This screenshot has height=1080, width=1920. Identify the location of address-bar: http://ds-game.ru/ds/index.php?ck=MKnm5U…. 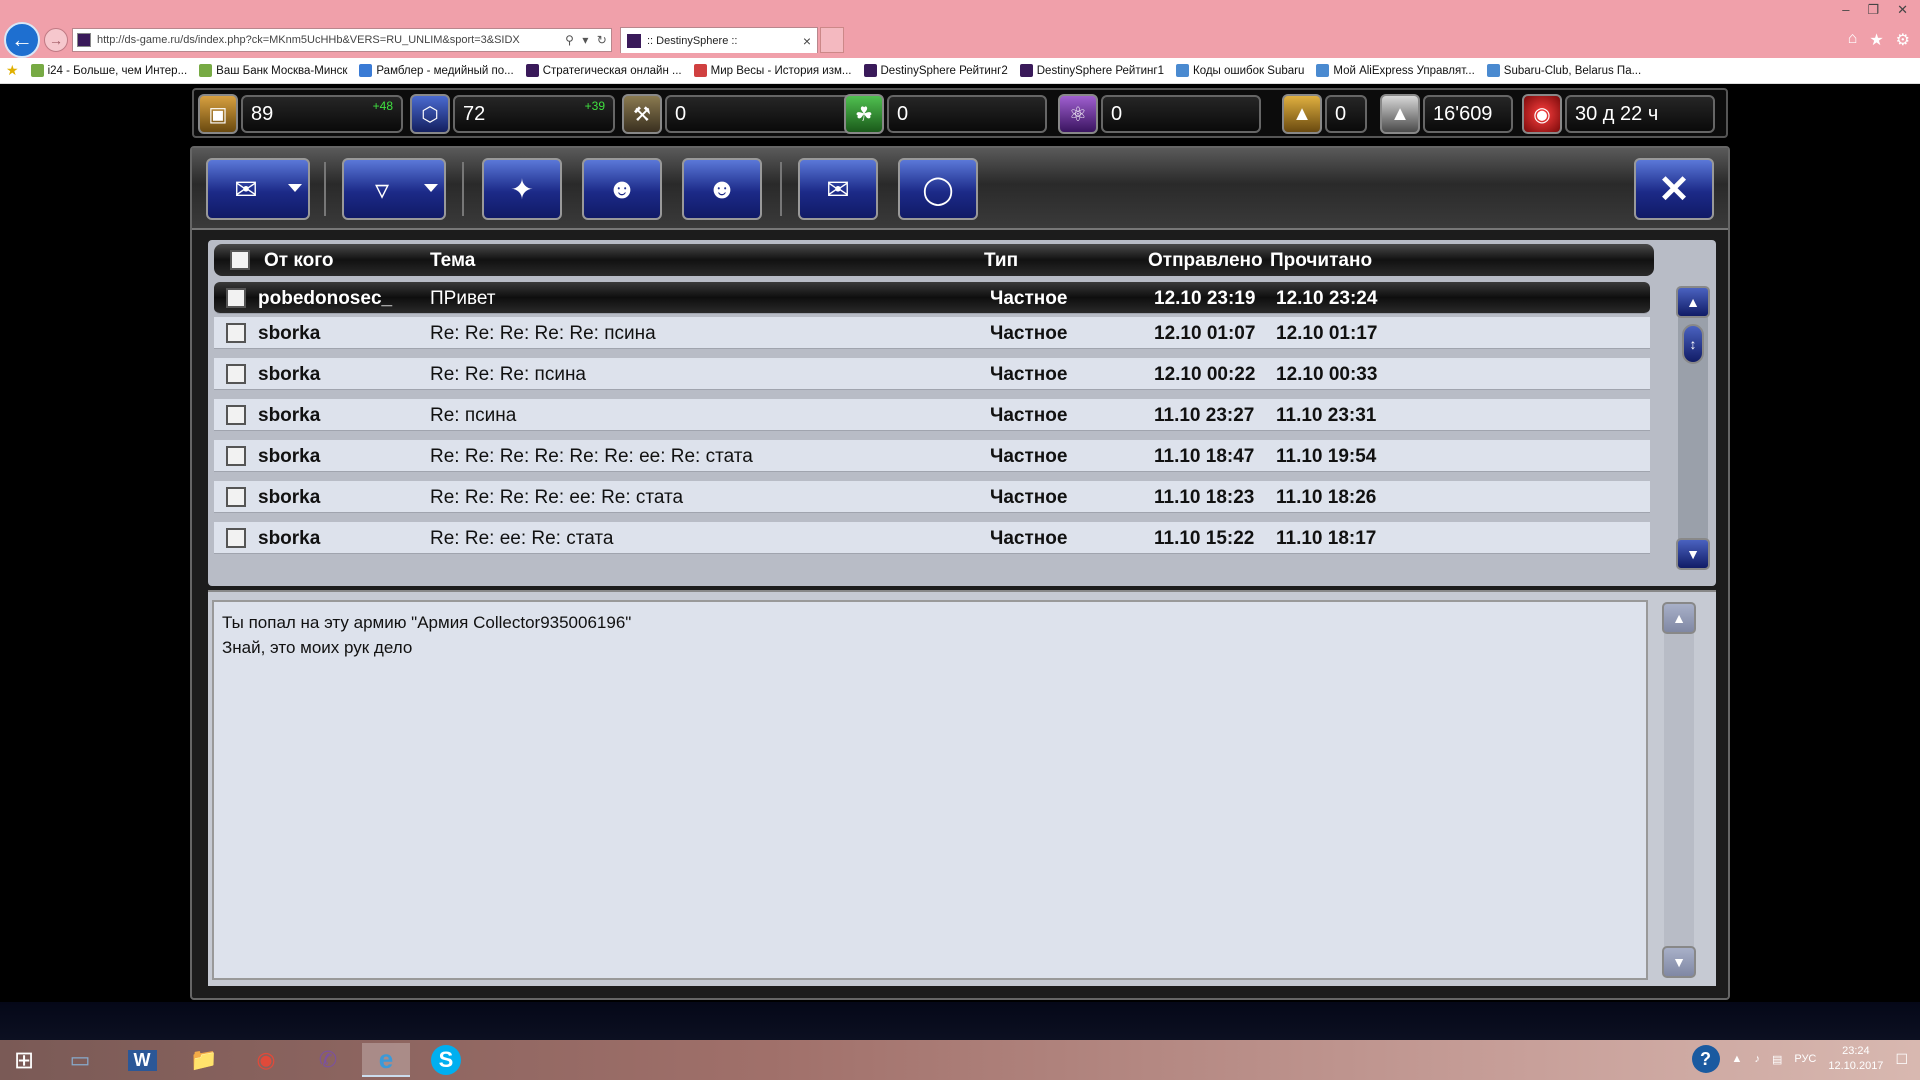
(342, 40).